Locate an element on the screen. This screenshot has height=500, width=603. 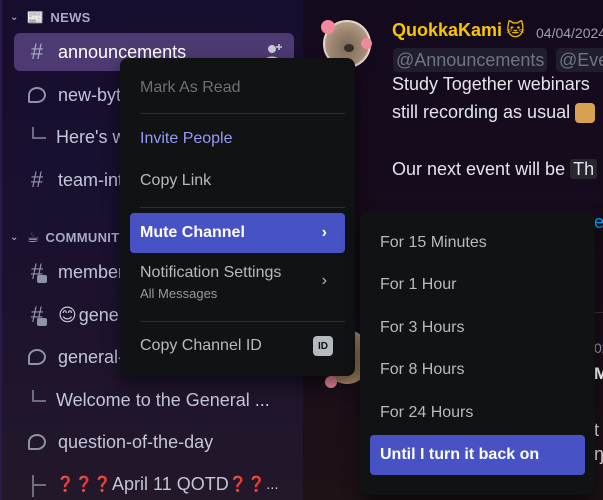
mute-option-8-hours: For 8 Hours is located at coordinates (477, 370).